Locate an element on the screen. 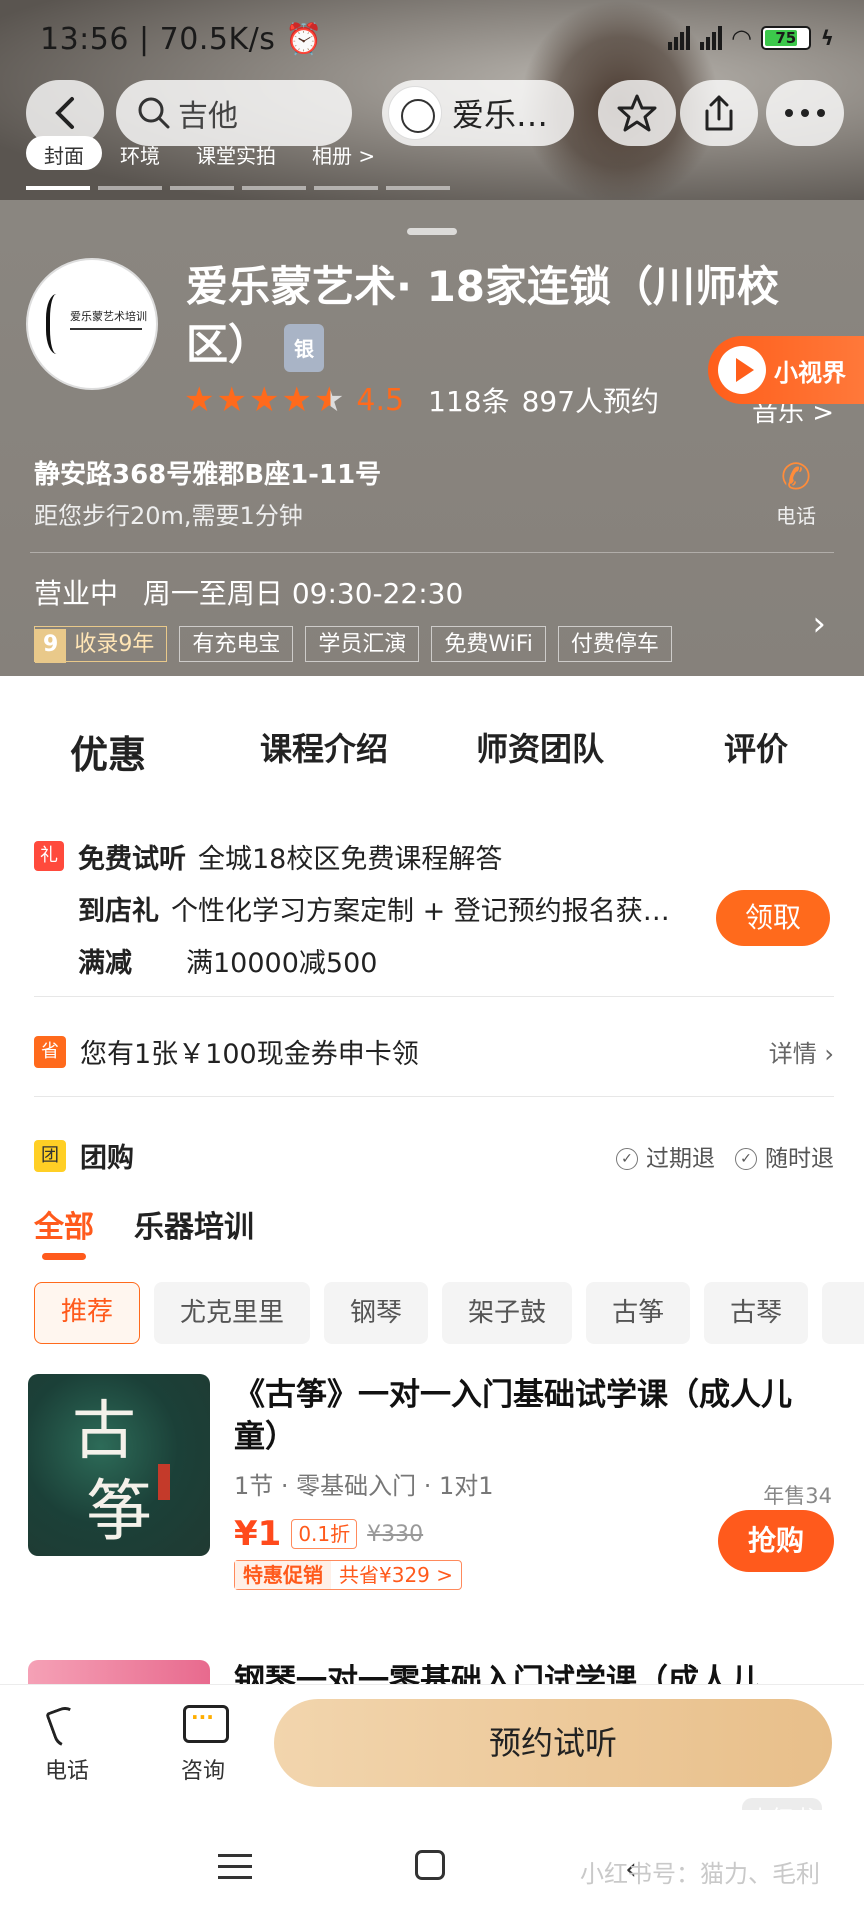 The height and width of the screenshot is (1920, 864). more-button is located at coordinates (805, 113).